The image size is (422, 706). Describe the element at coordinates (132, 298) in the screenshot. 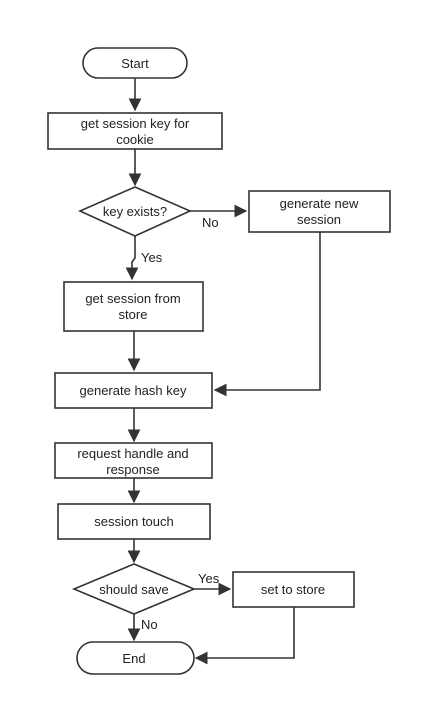

I see `node-label-line: get session from` at that location.